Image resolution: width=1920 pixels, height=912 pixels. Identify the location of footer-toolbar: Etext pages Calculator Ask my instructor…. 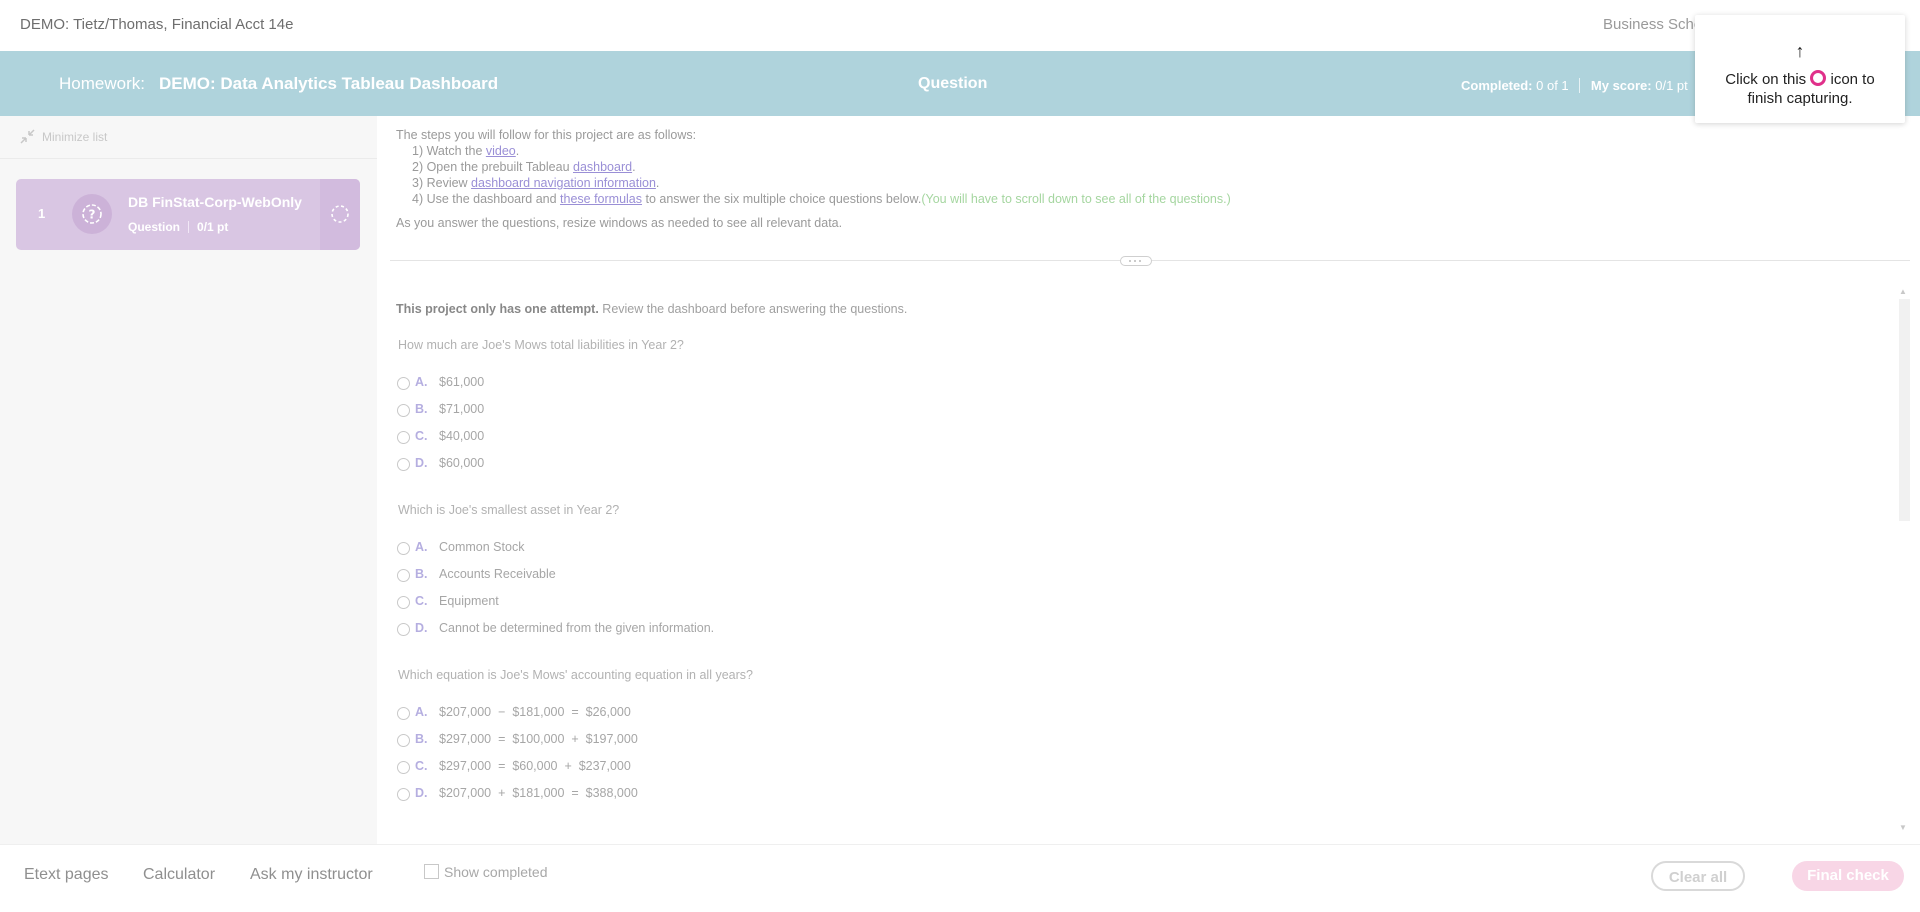
(960, 878).